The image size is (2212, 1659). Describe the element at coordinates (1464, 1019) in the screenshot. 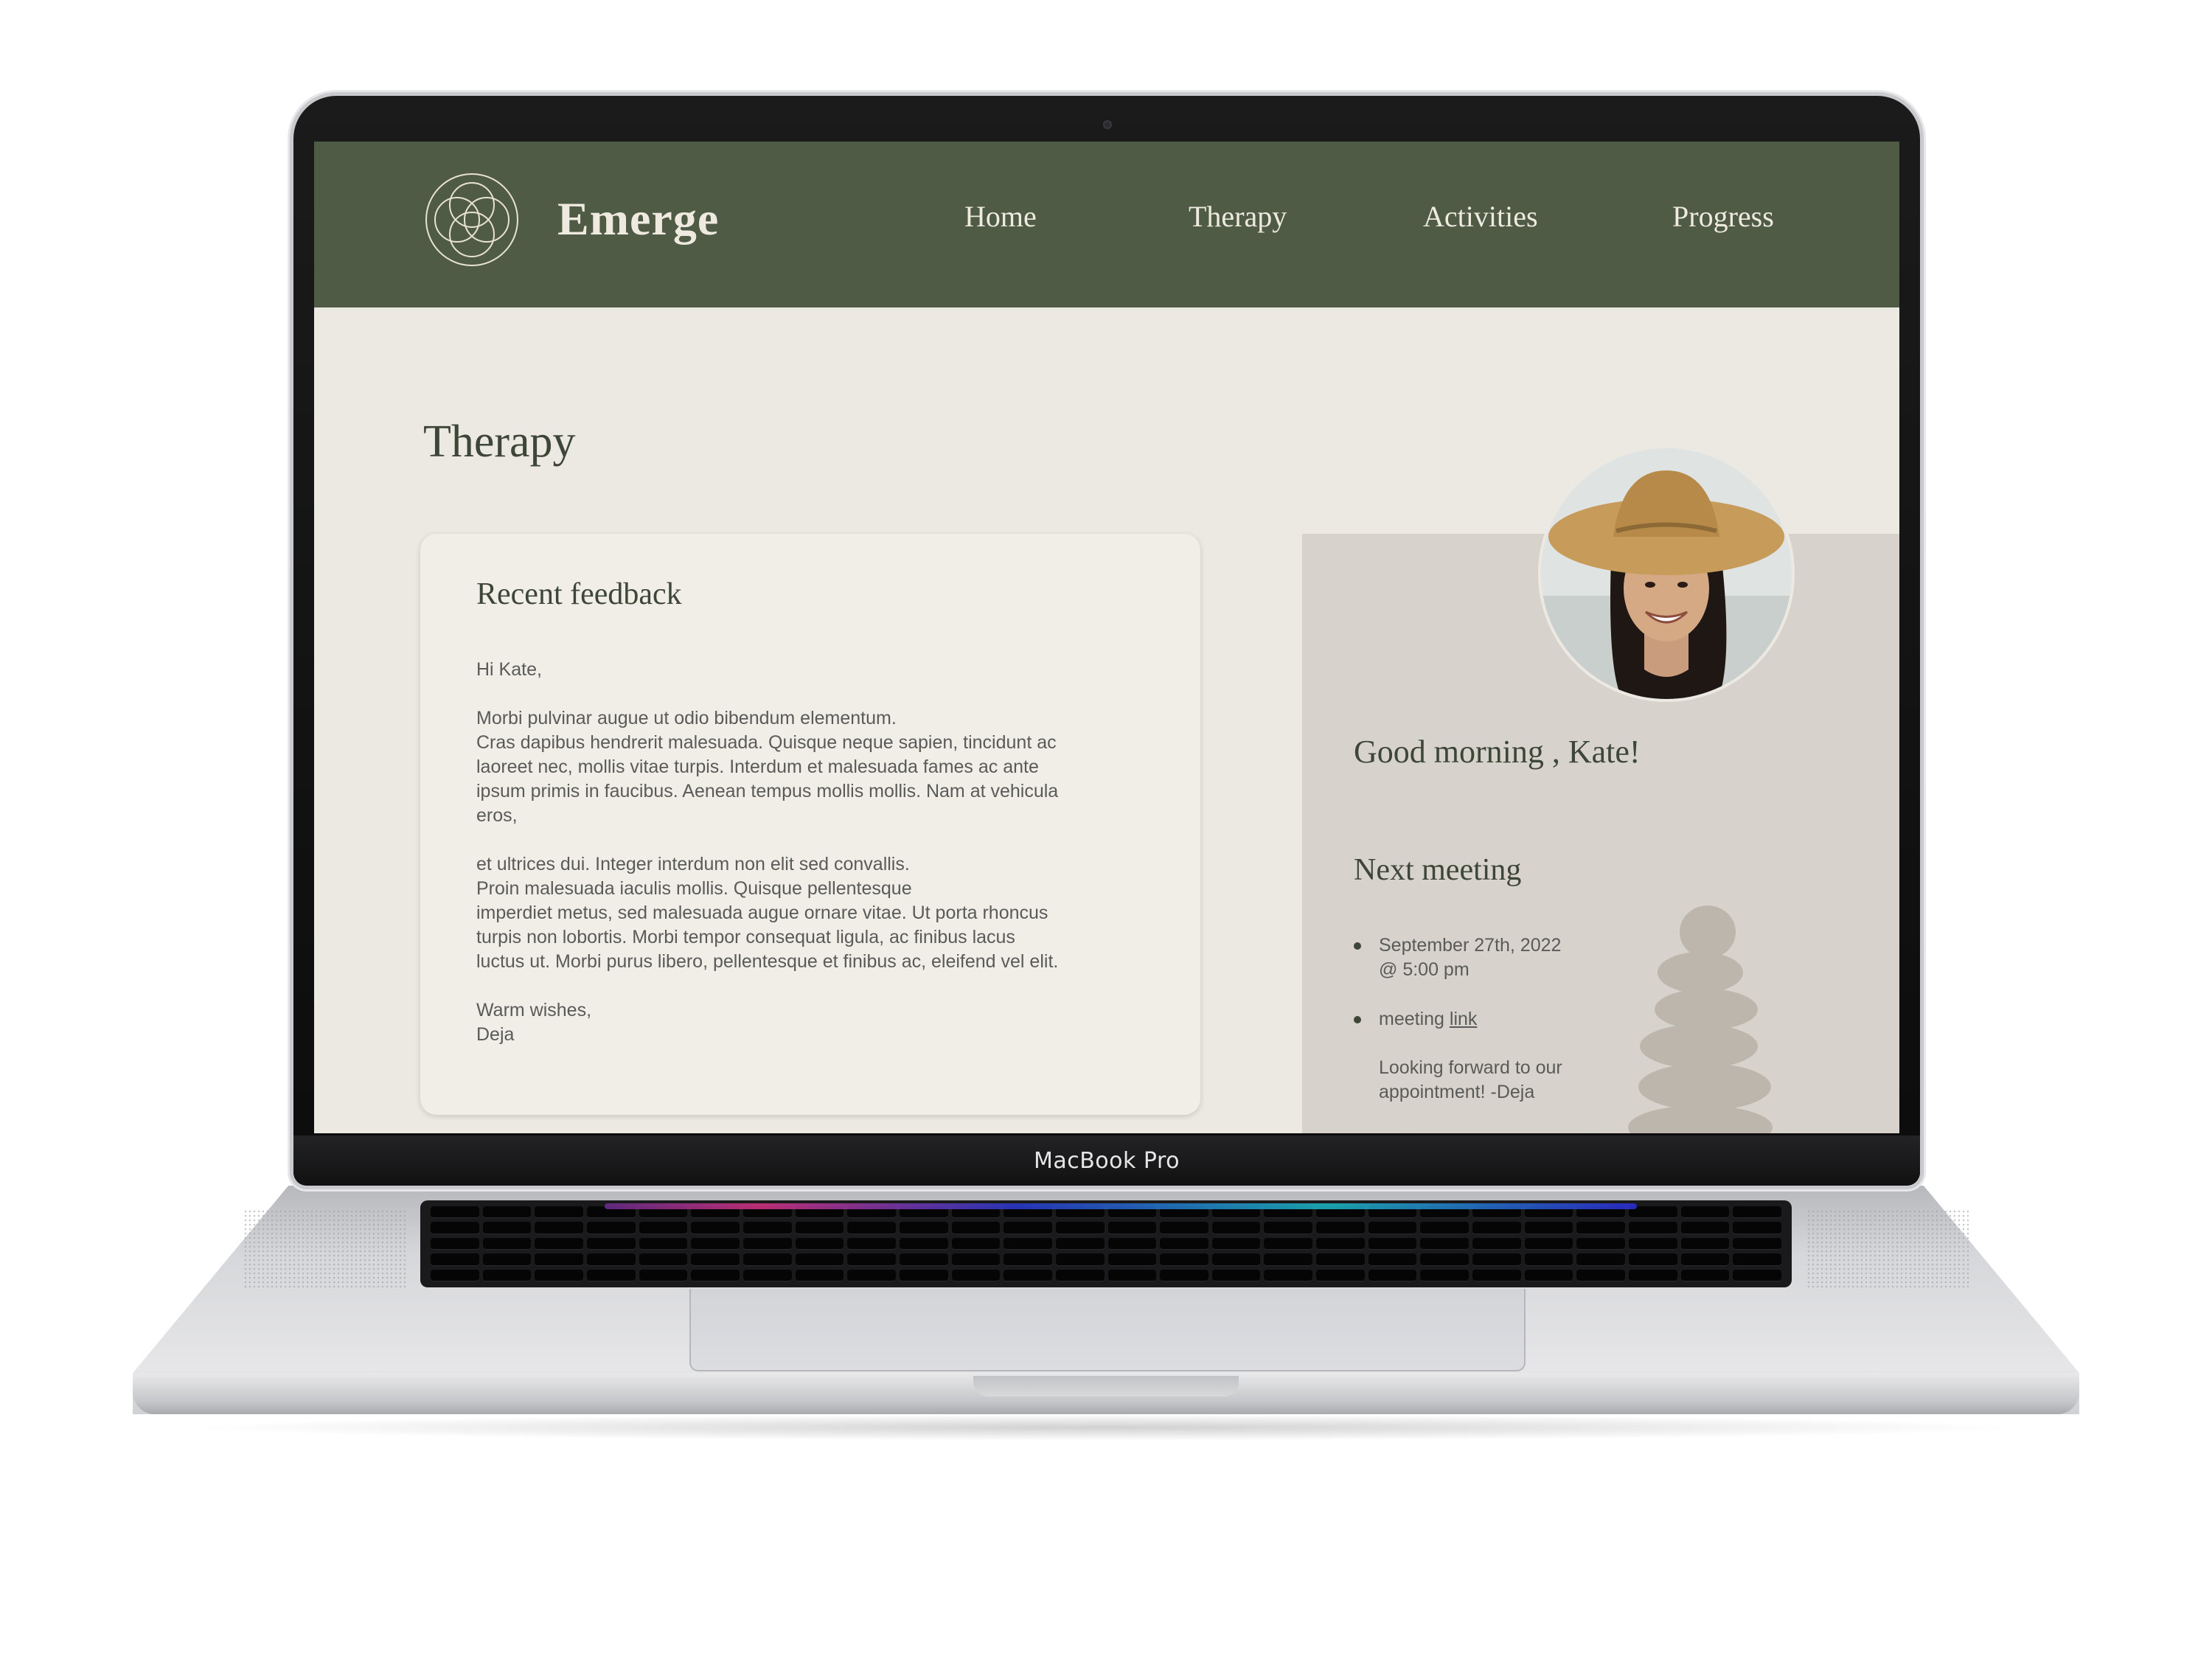

I see `meeting-link: link` at that location.